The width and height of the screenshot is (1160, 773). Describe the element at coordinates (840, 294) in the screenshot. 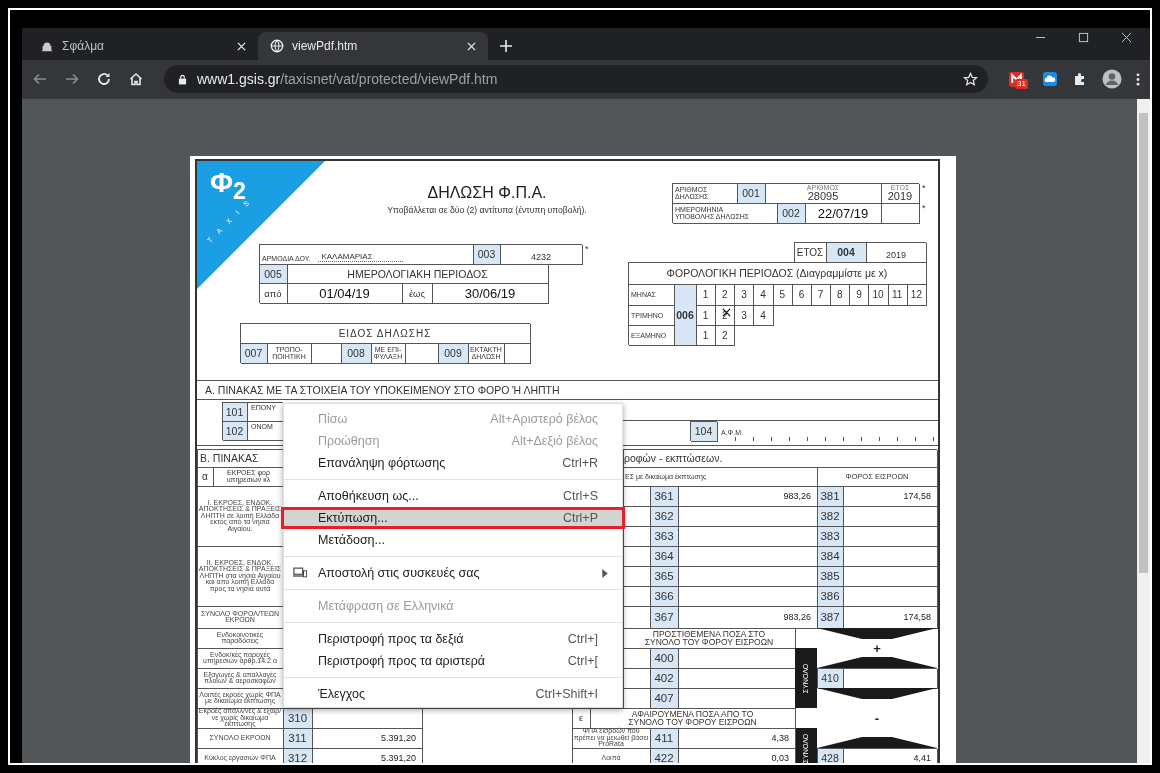

I see `period-cell: 8` at that location.